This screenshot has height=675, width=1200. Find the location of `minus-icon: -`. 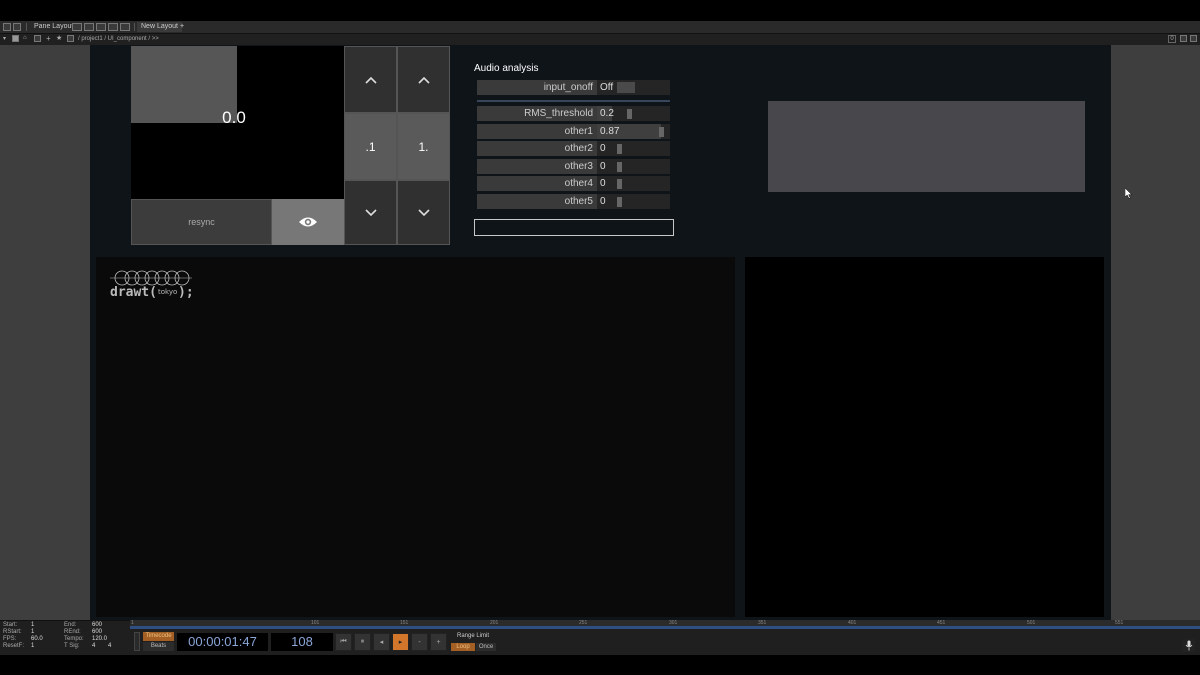

minus-icon: - is located at coordinates (419, 642).